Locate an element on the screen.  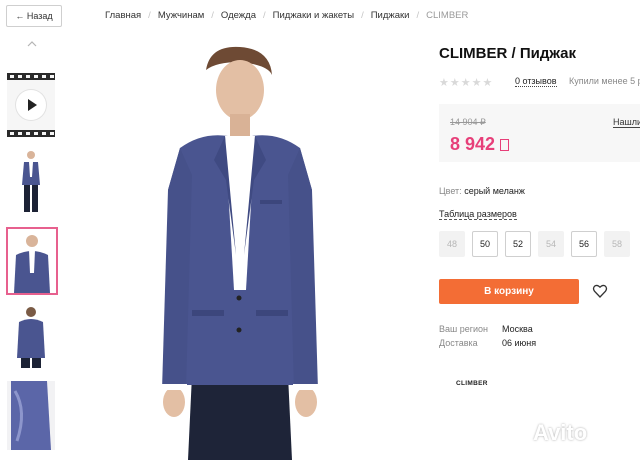
avito-watermark: Avito is located at coordinates (548, 433).